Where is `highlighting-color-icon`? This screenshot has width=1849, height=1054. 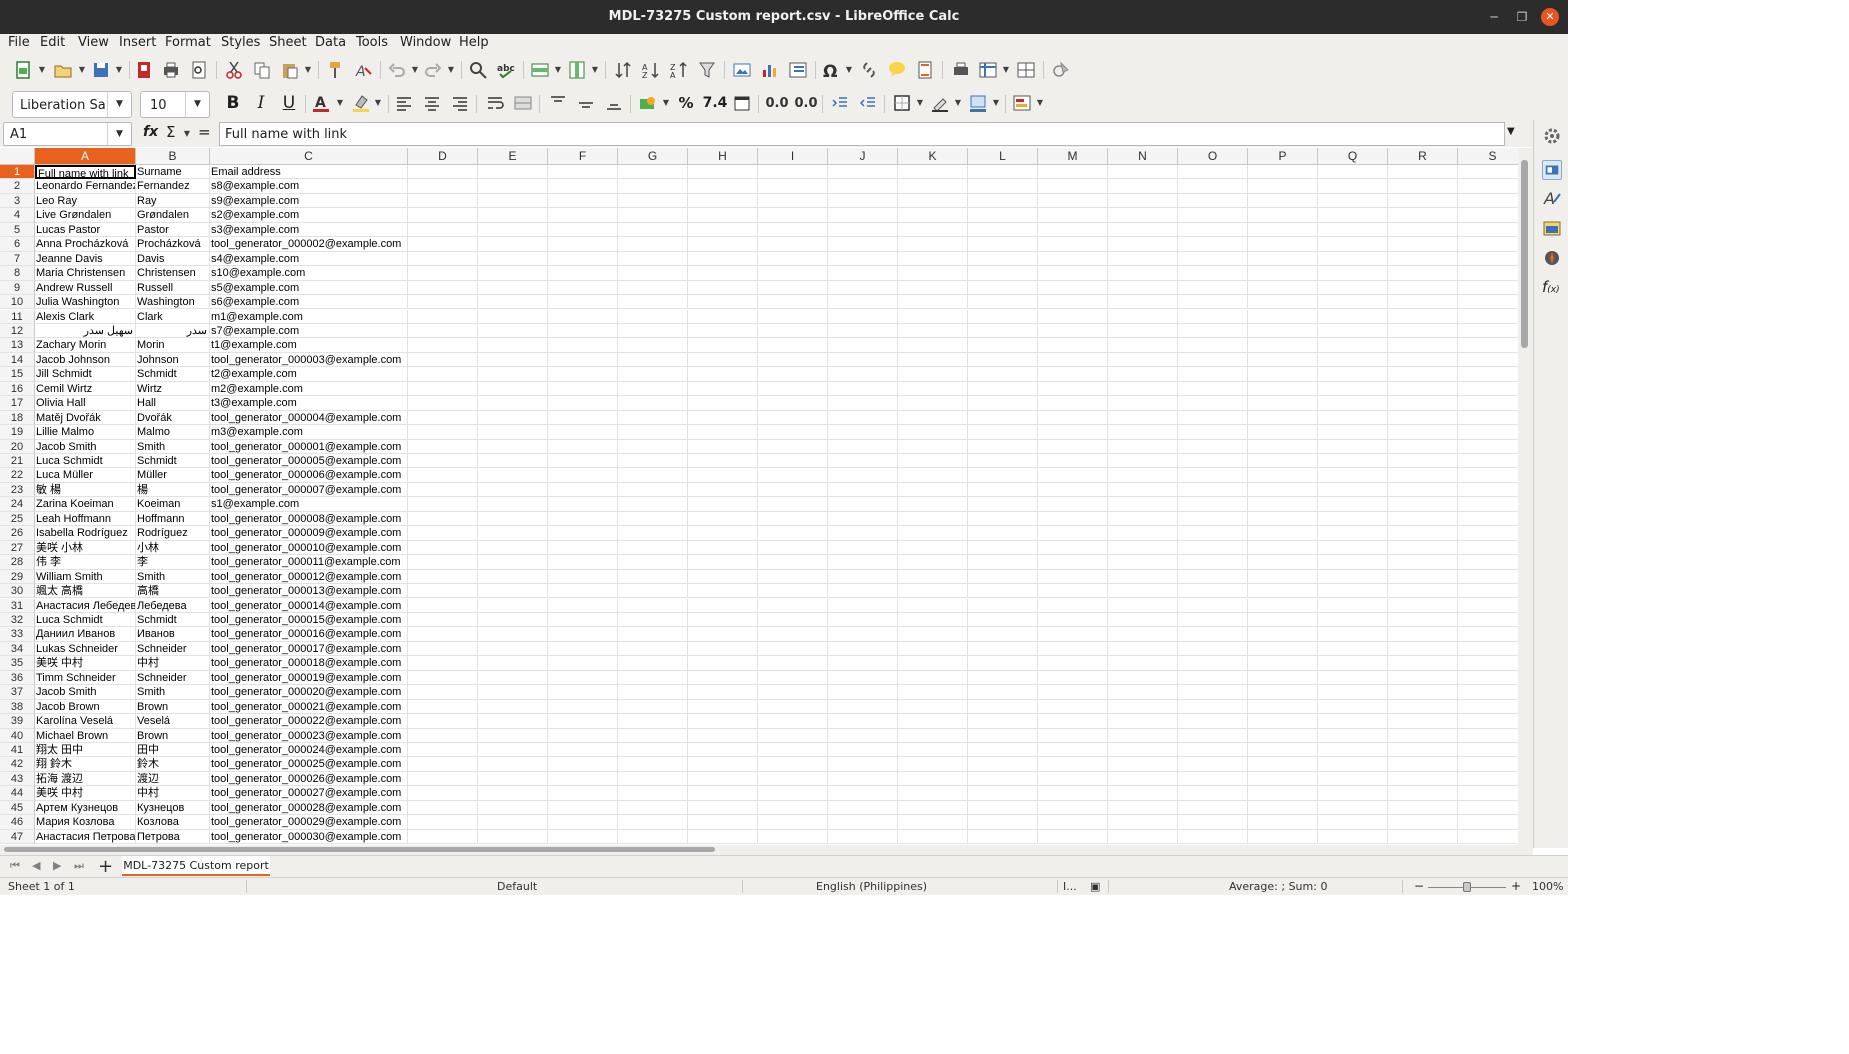 highlighting-color-icon is located at coordinates (361, 103).